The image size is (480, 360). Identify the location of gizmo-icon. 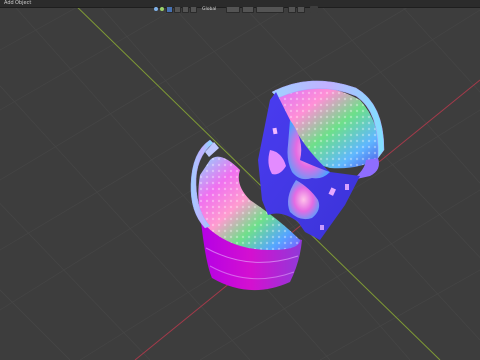
(292, 9).